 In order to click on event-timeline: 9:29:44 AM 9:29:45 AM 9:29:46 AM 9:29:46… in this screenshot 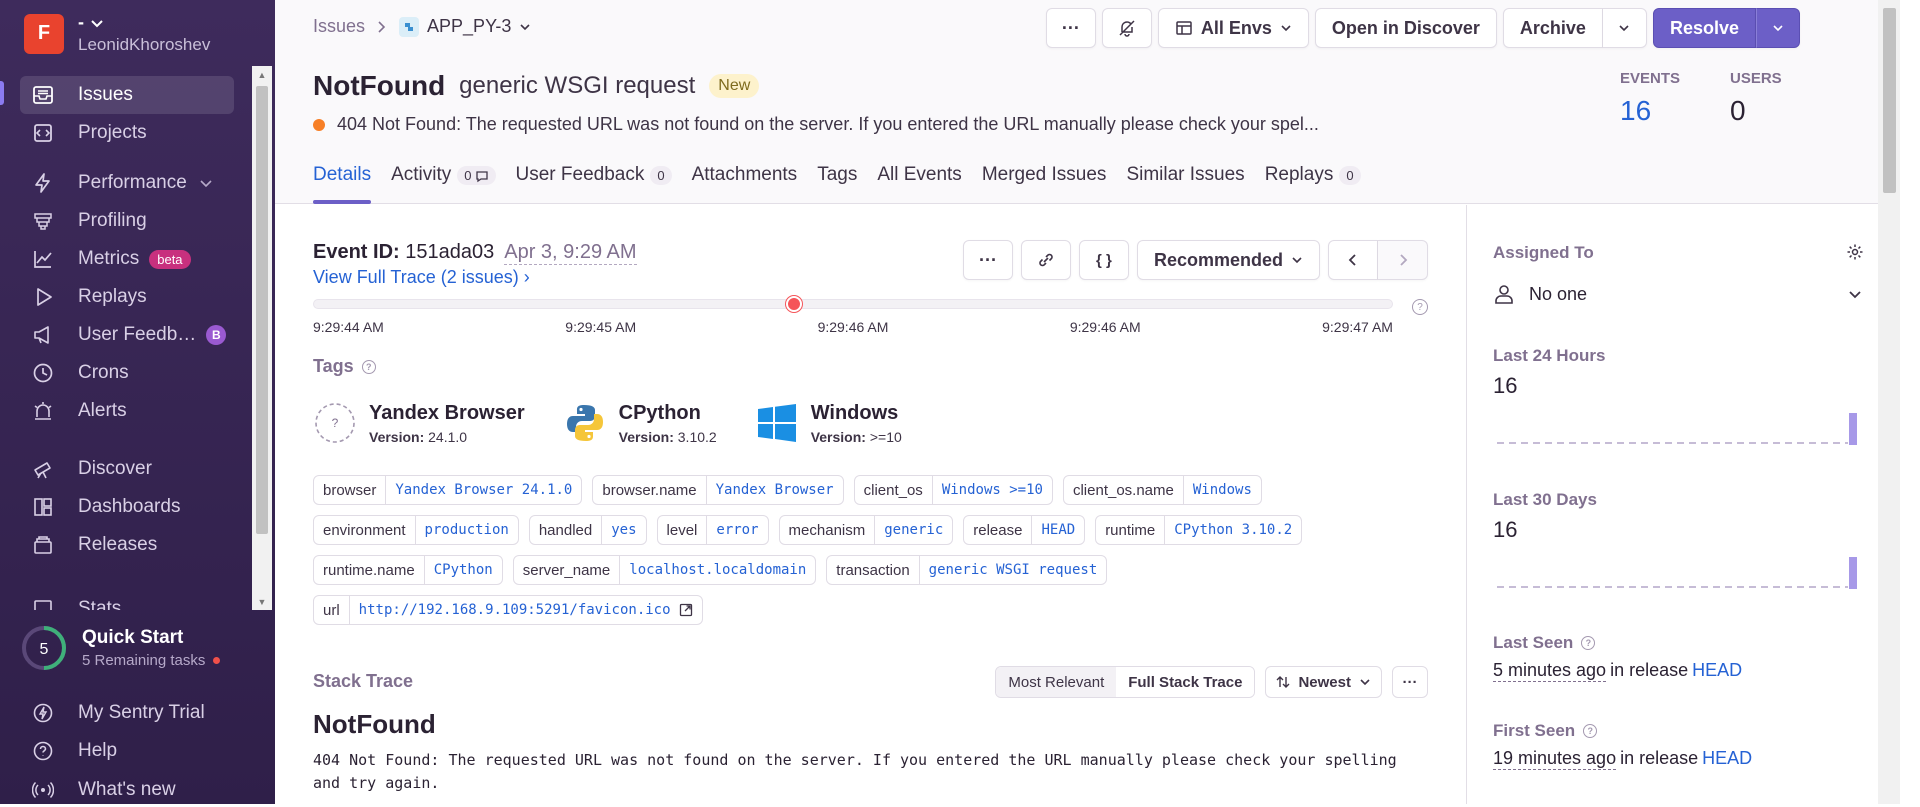, I will do `click(853, 315)`.